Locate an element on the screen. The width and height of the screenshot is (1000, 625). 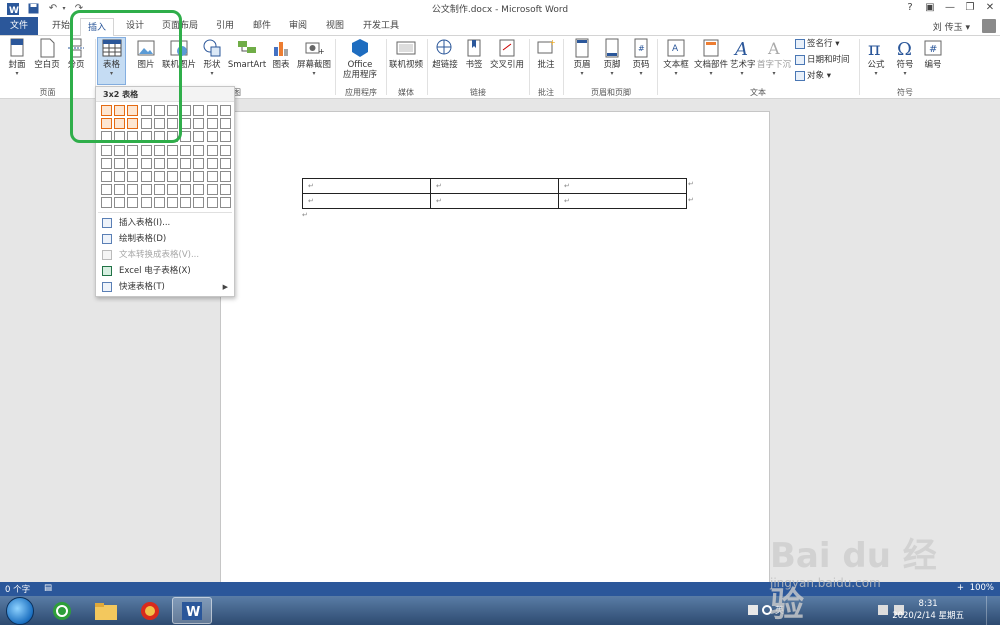
wordart-button: A 艺术字 ▾ is located at coordinates (743, 57).